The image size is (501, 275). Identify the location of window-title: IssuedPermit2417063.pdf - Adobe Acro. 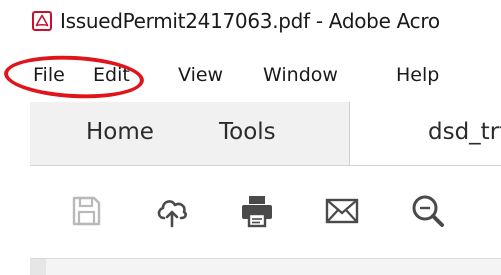
(250, 21).